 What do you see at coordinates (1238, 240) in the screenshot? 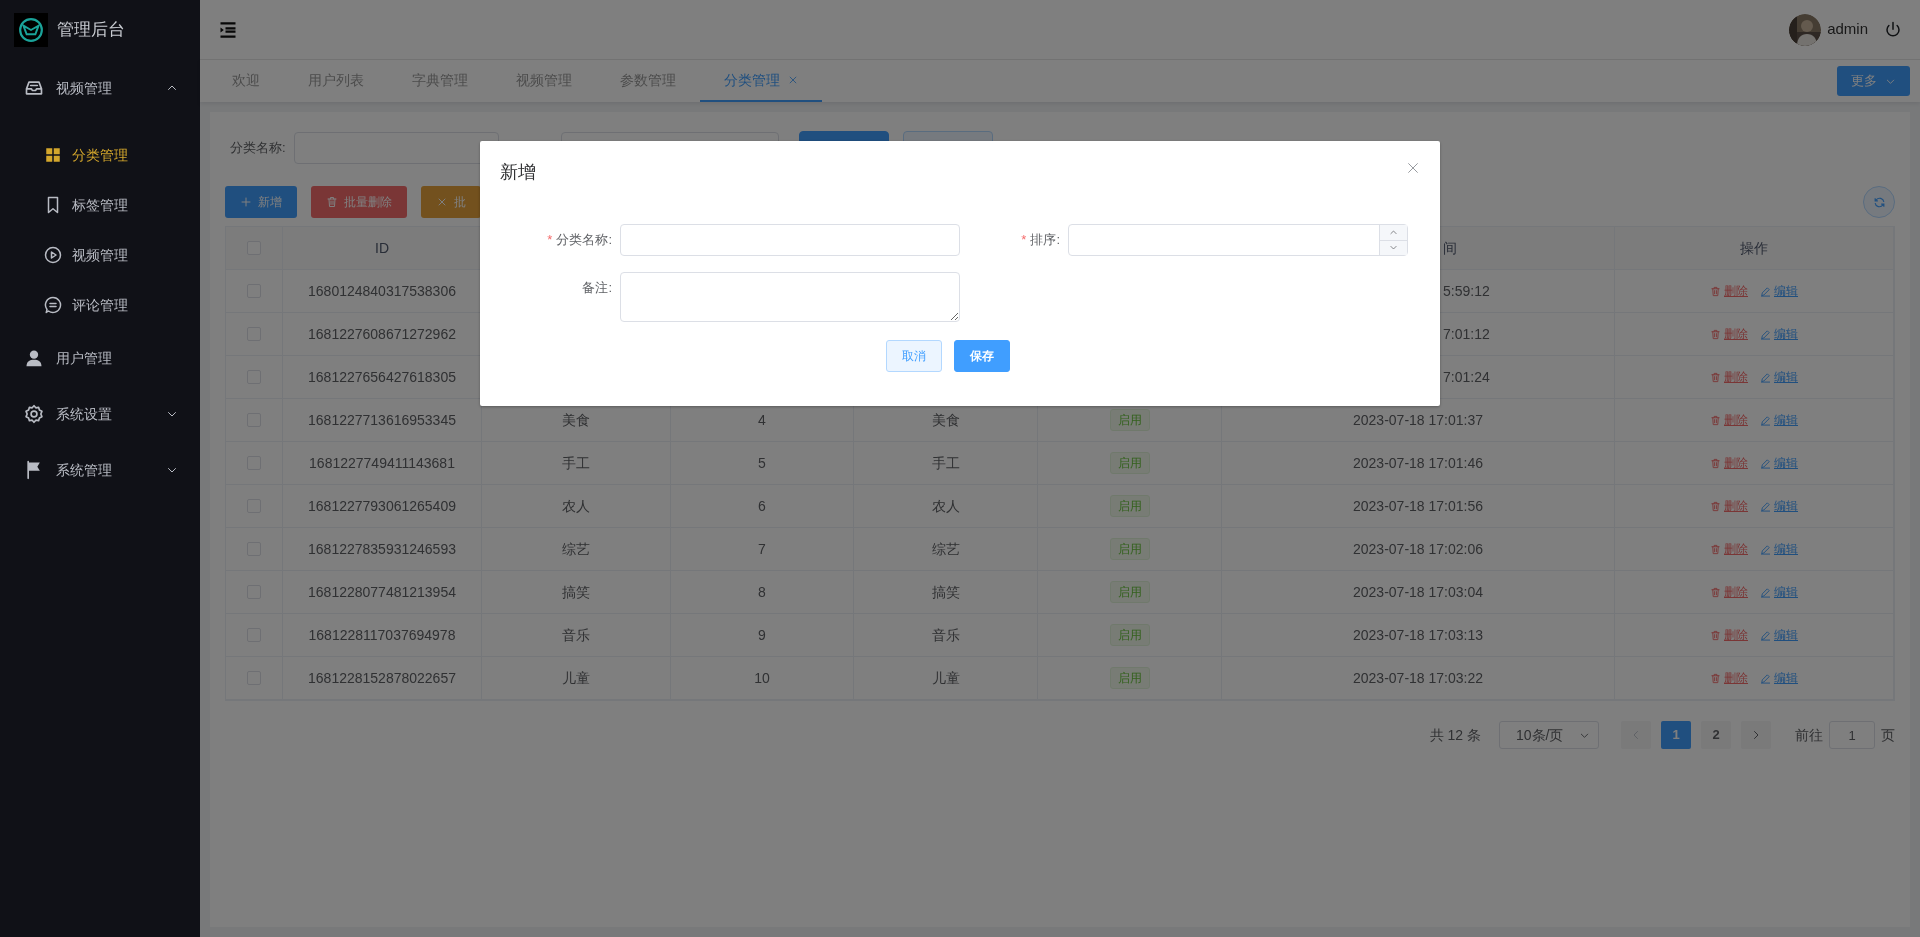
I see `number-field` at bounding box center [1238, 240].